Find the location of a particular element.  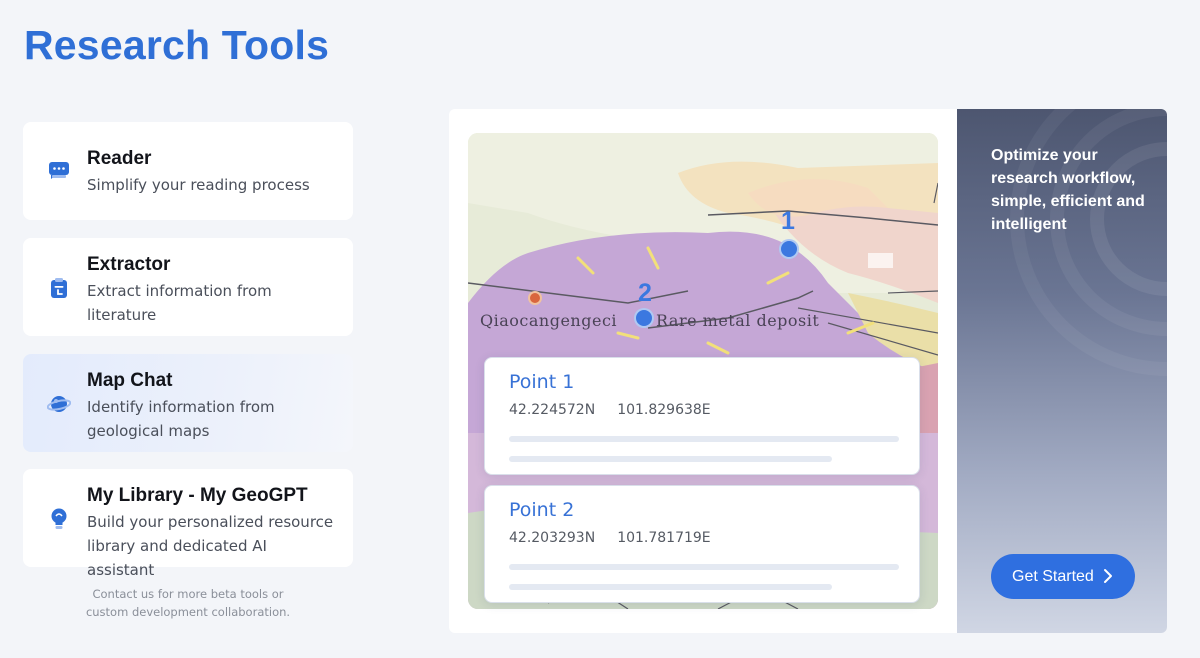

map-deposit-label: Rare metal deposit is located at coordinates (738, 320).